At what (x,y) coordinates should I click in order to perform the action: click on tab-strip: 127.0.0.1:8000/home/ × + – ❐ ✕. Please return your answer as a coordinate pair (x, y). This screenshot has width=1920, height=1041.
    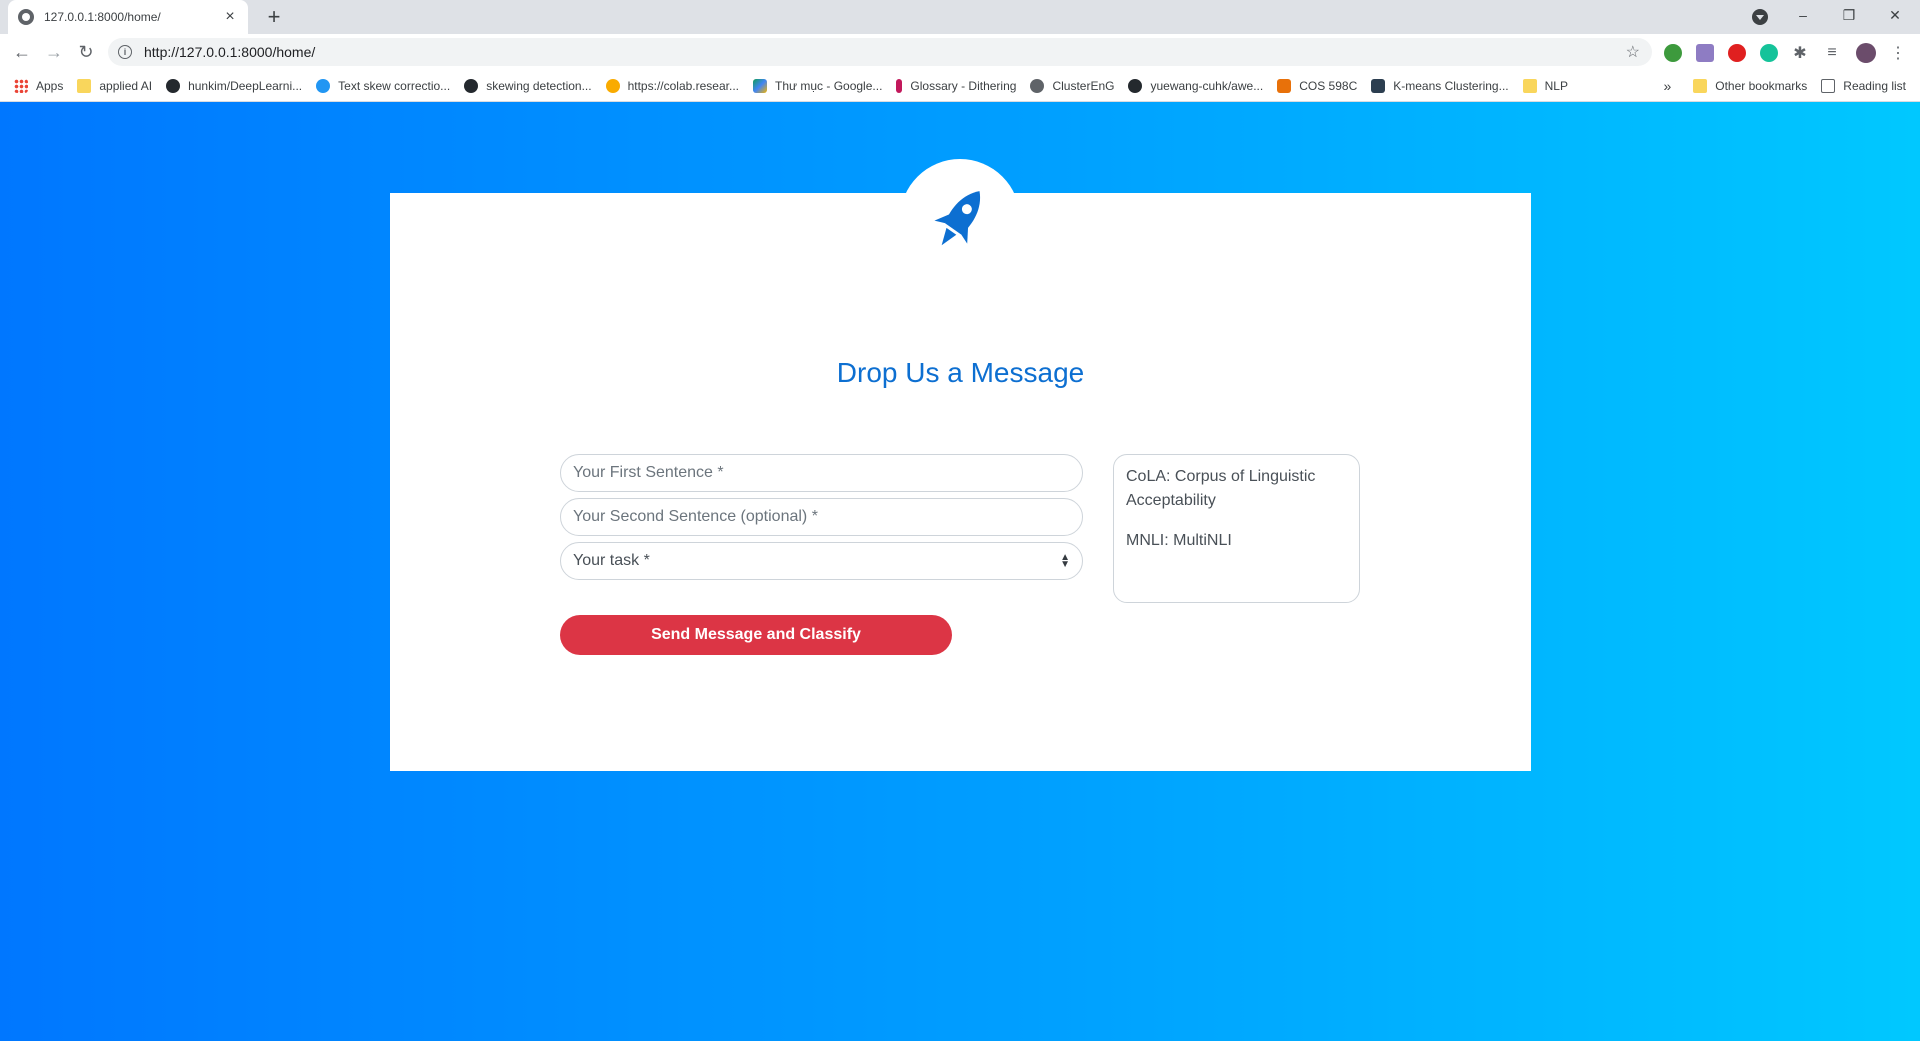
    Looking at the image, I should click on (960, 17).